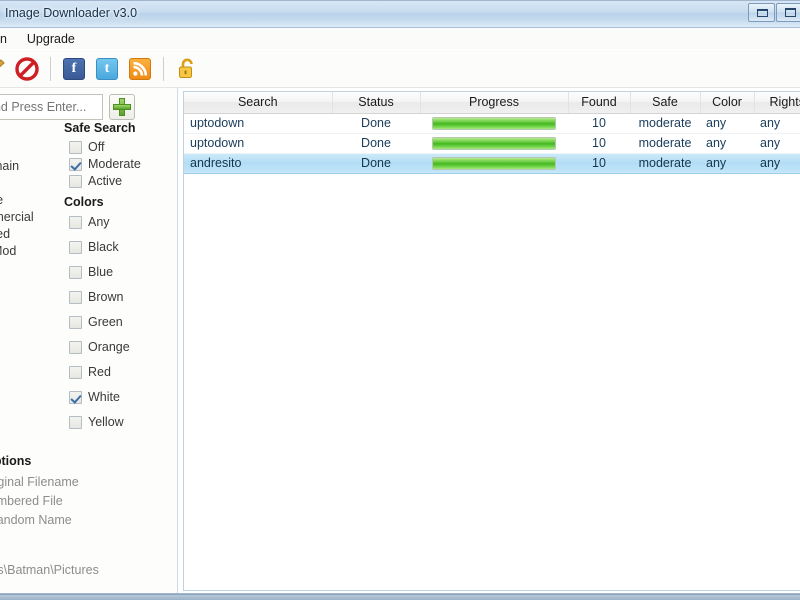  I want to click on rights-option-non-commercial: ommercial, so click(17, 217).